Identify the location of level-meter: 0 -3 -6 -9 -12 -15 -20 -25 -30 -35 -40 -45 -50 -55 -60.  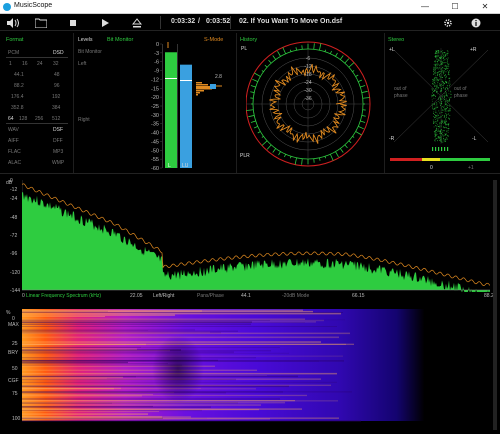
(186, 107).